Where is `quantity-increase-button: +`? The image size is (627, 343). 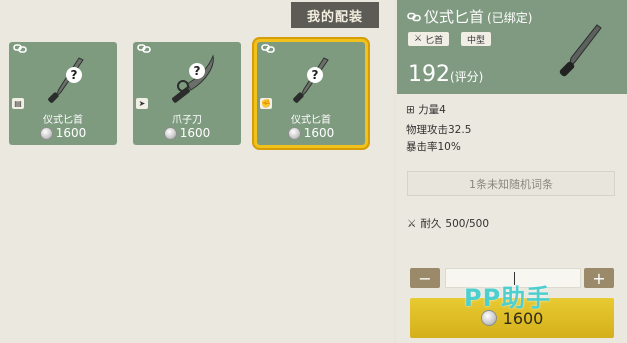 quantity-increase-button: + is located at coordinates (599, 278).